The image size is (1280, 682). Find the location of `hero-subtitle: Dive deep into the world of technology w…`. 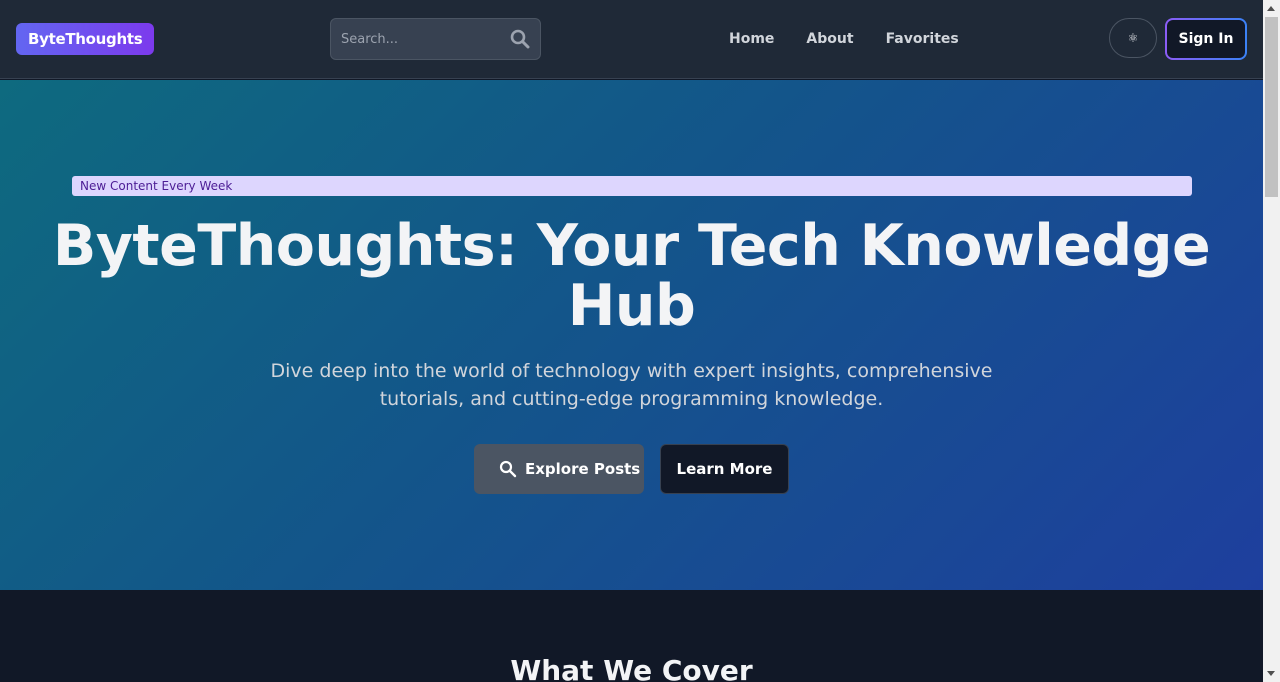

hero-subtitle: Dive deep into the world of technology w… is located at coordinates (631, 385).